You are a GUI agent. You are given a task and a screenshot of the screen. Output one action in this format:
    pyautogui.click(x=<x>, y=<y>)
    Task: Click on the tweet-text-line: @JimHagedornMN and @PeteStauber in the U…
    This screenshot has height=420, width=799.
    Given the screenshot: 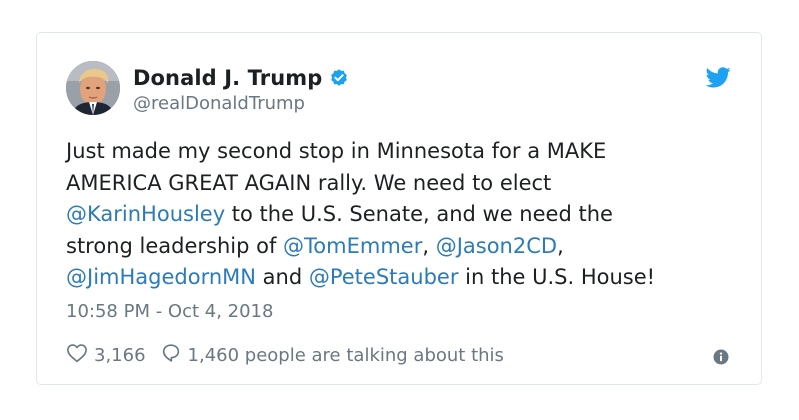 What is the action you would take?
    pyautogui.click(x=401, y=278)
    